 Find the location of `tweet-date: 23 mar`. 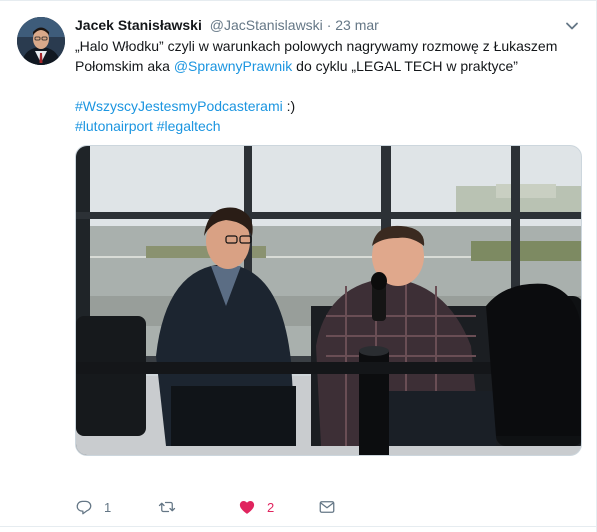

tweet-date: 23 mar is located at coordinates (357, 25).